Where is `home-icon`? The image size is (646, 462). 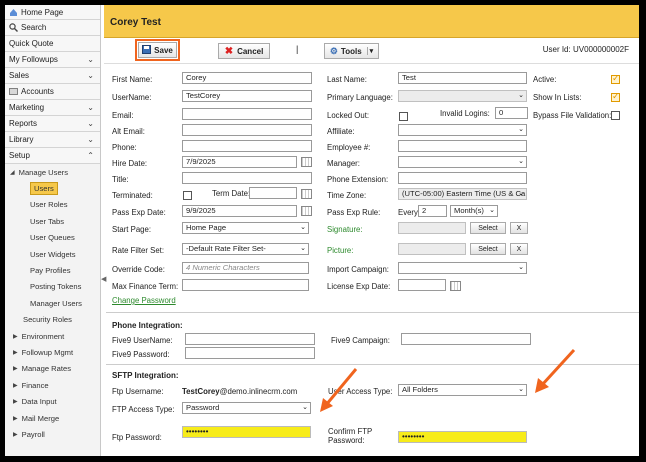 home-icon is located at coordinates (13, 12).